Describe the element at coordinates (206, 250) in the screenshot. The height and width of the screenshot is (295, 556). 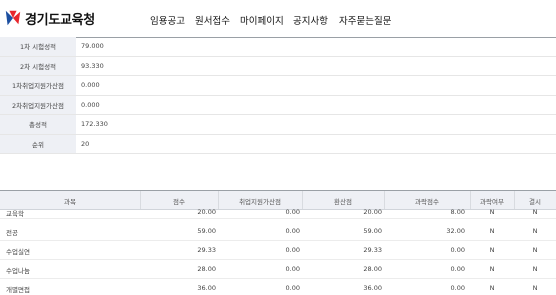
I see `cell-score: 29.33` at that location.